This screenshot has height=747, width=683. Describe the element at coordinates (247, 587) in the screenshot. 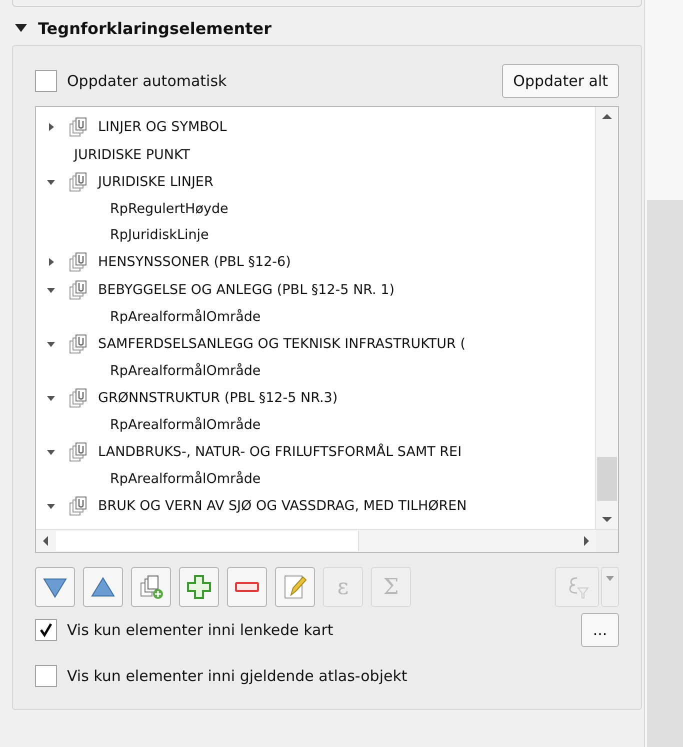

I see `remove-button` at that location.